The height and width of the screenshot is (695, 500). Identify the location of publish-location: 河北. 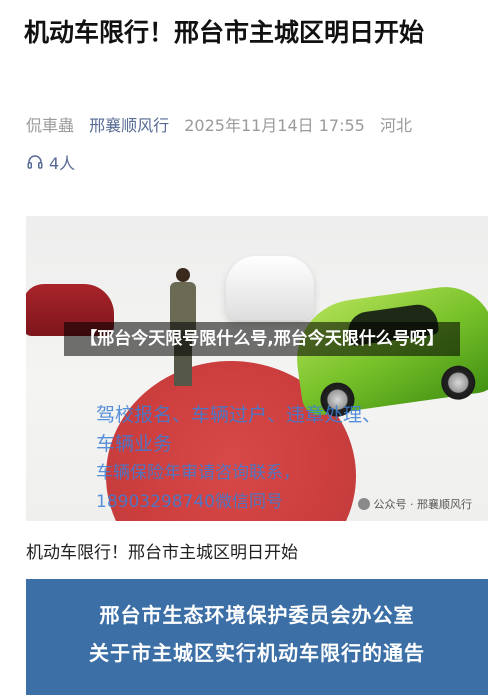
(395, 125).